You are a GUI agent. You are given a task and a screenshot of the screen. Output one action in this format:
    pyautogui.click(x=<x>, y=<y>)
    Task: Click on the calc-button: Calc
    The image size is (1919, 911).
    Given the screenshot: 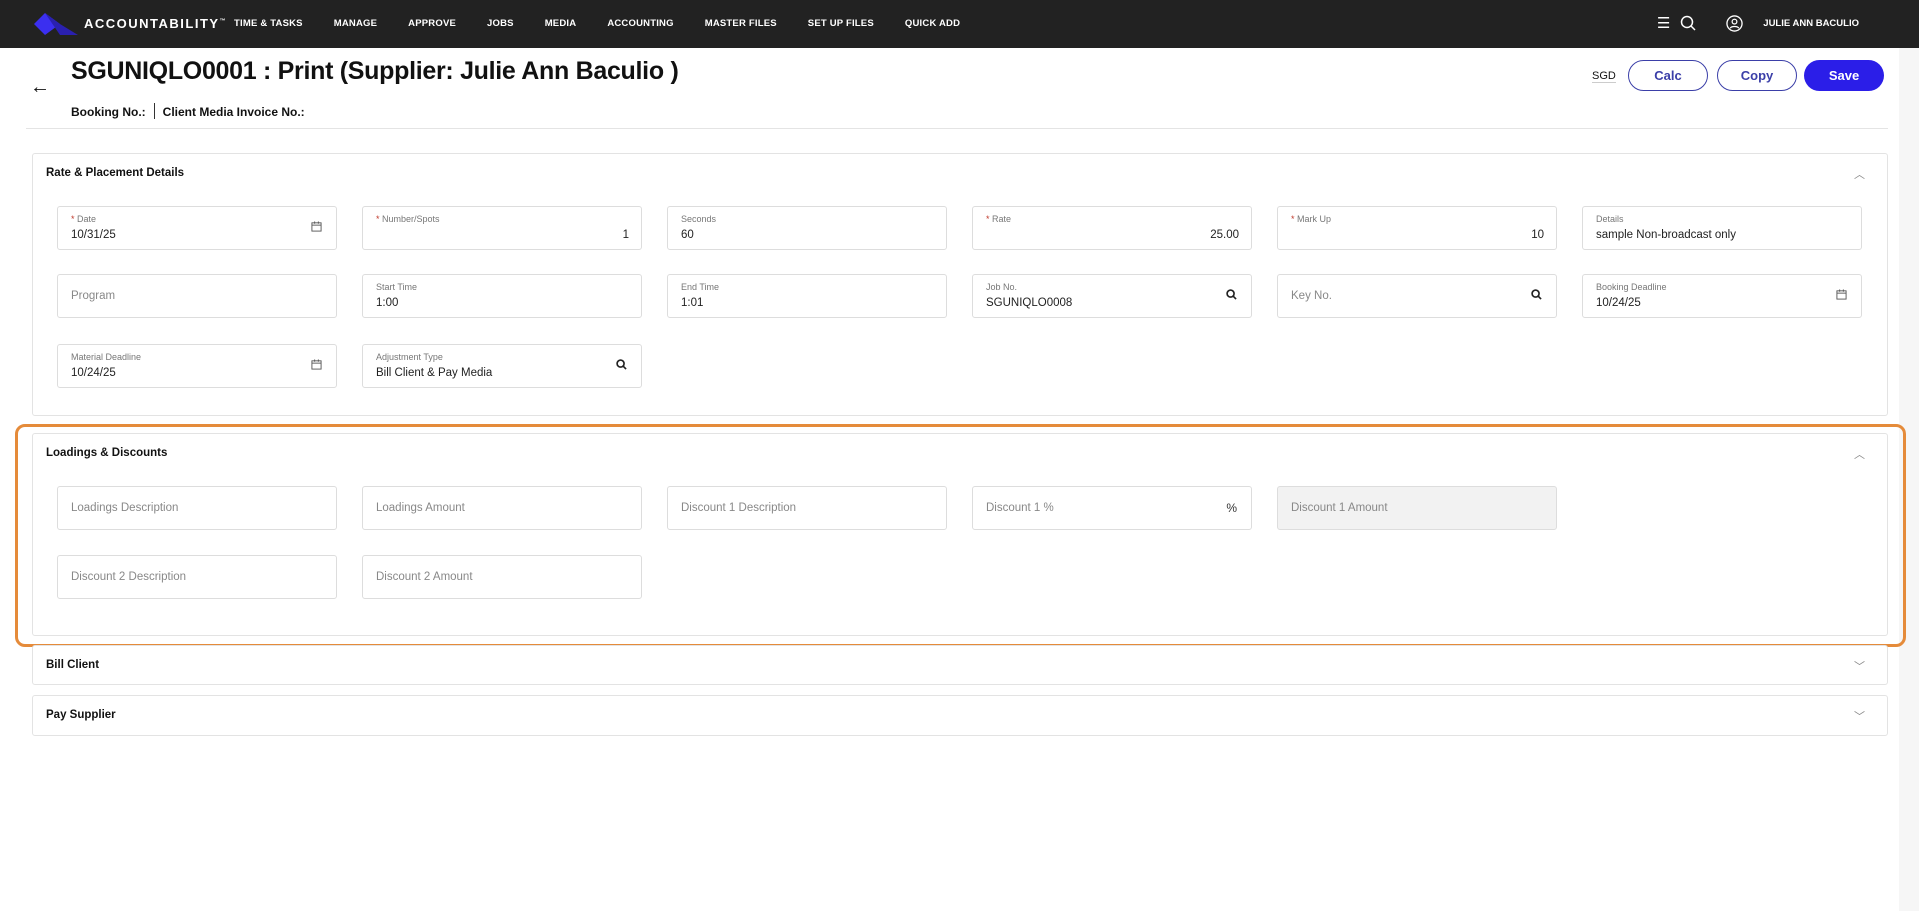 What is the action you would take?
    pyautogui.click(x=1668, y=75)
    